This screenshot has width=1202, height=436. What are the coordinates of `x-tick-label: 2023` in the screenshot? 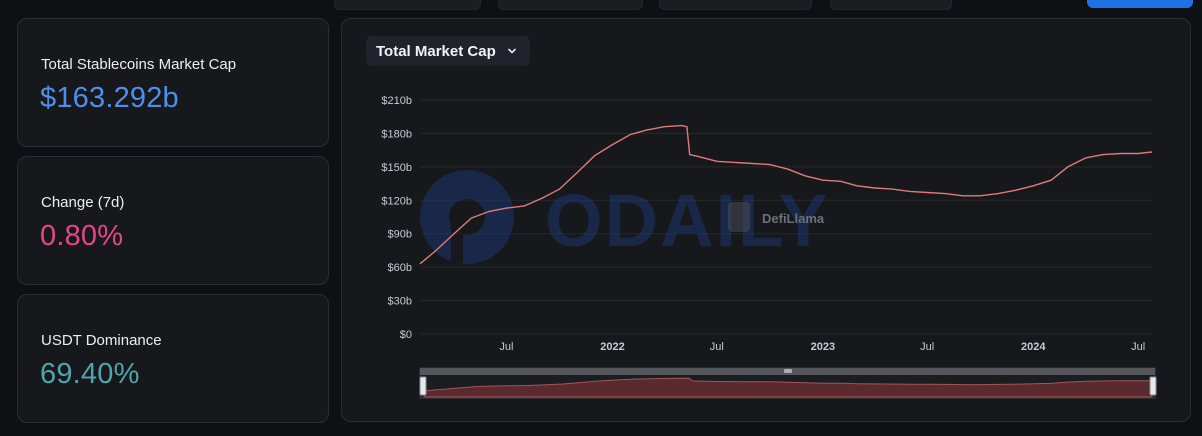 It's located at (823, 347).